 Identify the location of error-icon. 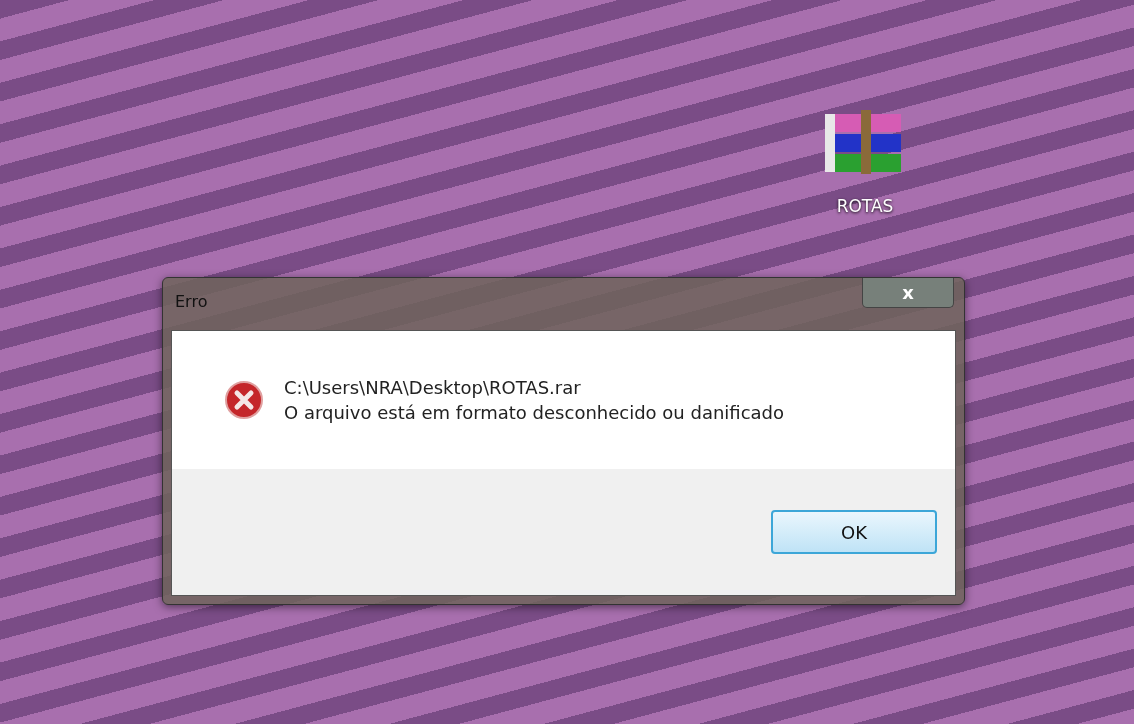
(244, 400).